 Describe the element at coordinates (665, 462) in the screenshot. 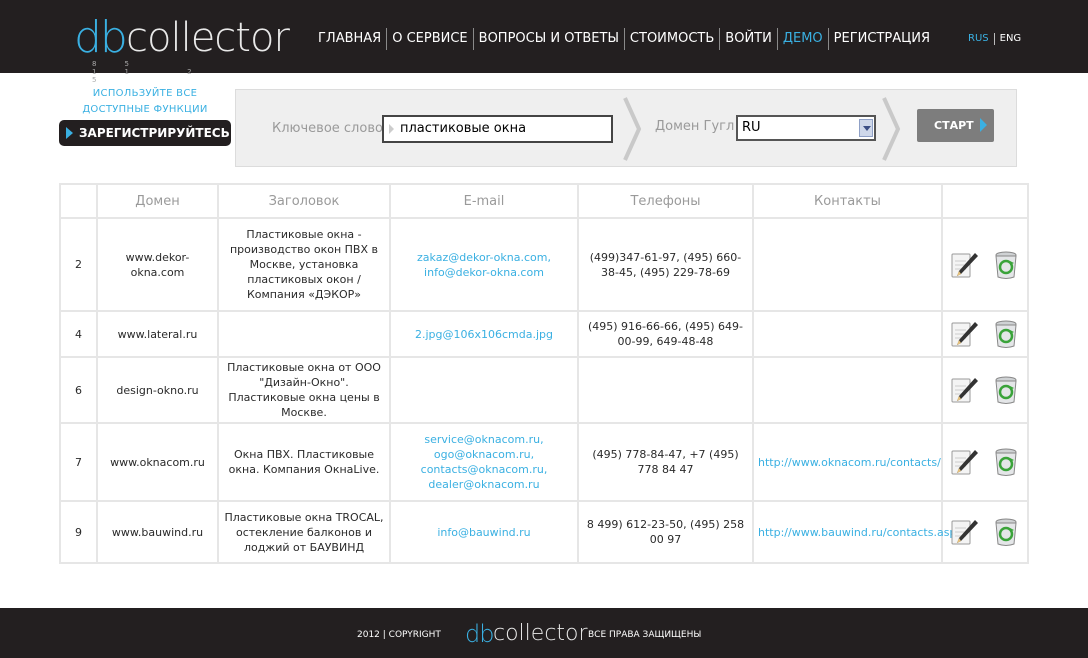

I see `cell-phones: (495) 778-84-47, +7 (495) 778 84 47` at that location.